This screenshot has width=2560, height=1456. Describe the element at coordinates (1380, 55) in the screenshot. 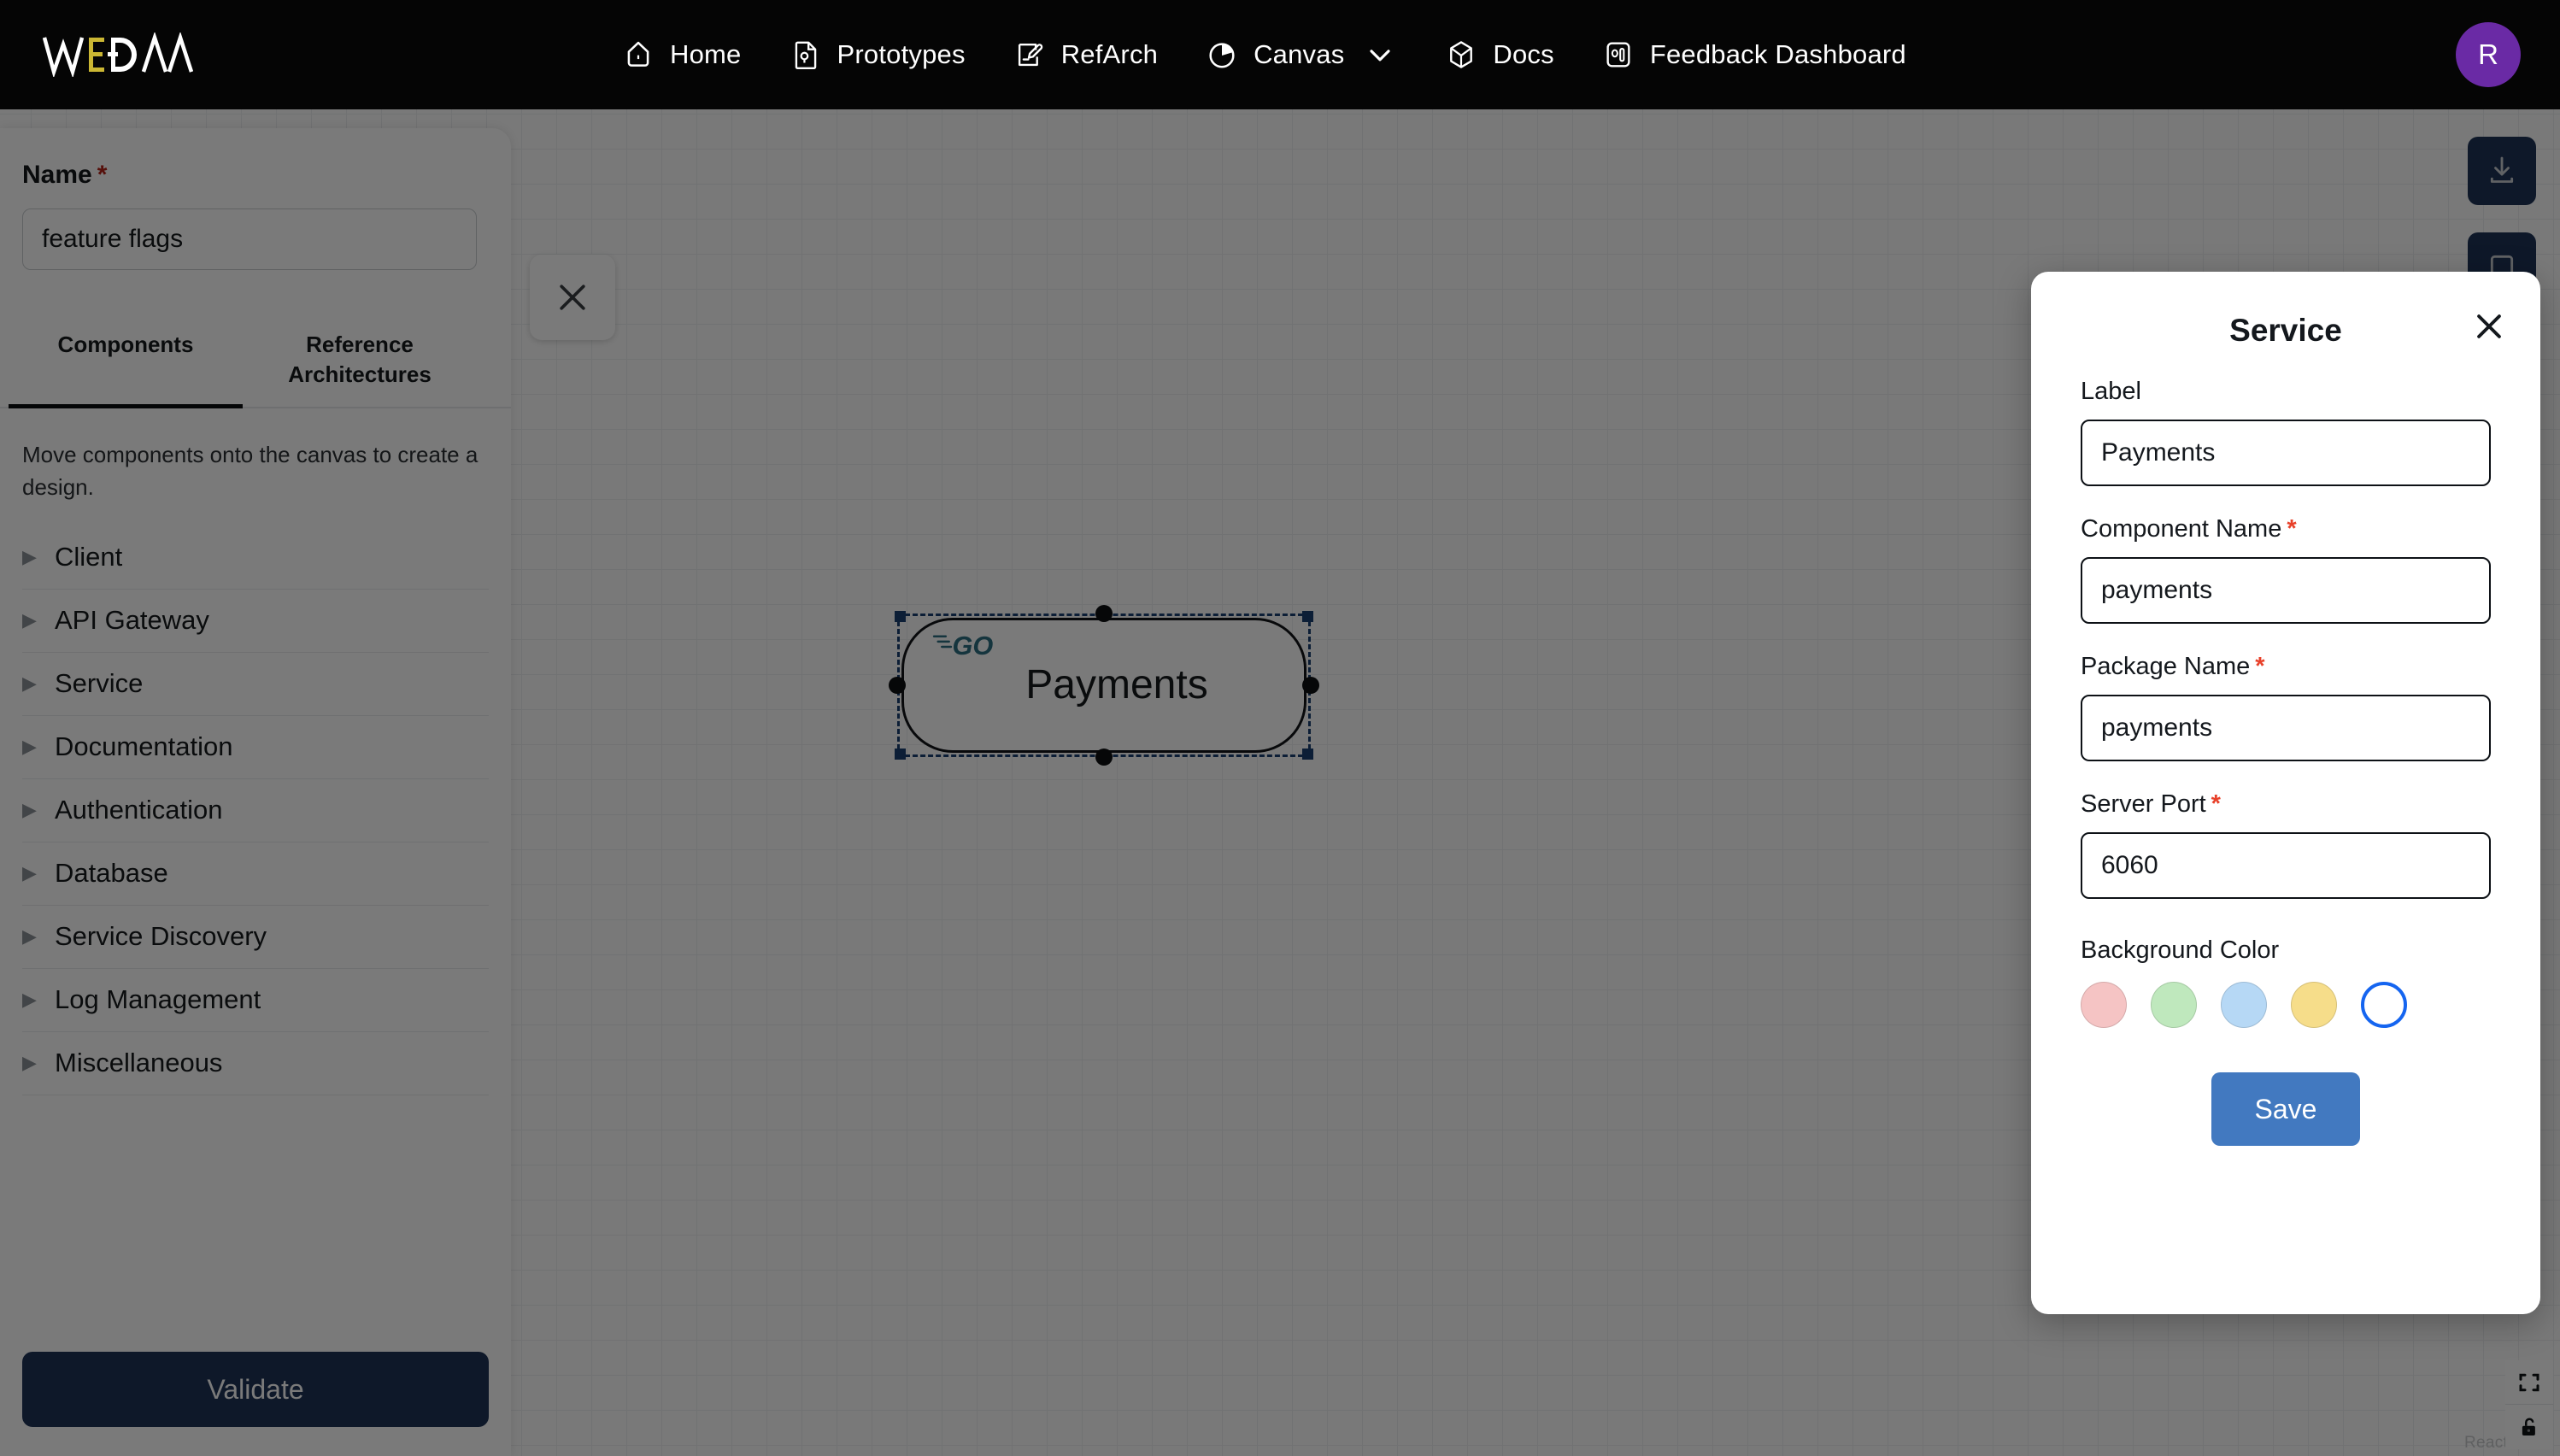

I see `chevron-down-icon` at that location.